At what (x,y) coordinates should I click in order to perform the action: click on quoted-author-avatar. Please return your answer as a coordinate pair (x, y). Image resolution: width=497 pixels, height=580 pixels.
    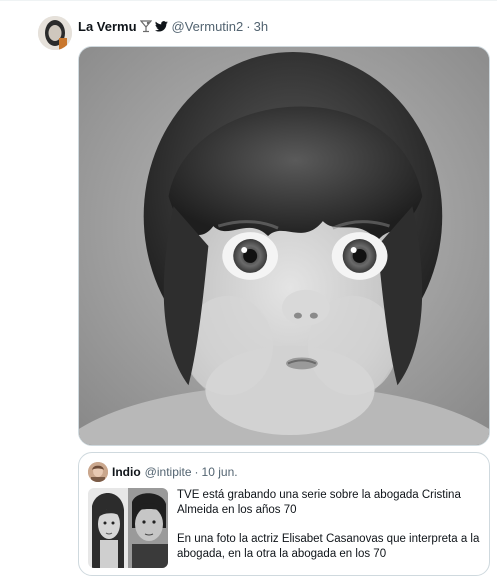
    Looking at the image, I should click on (98, 472).